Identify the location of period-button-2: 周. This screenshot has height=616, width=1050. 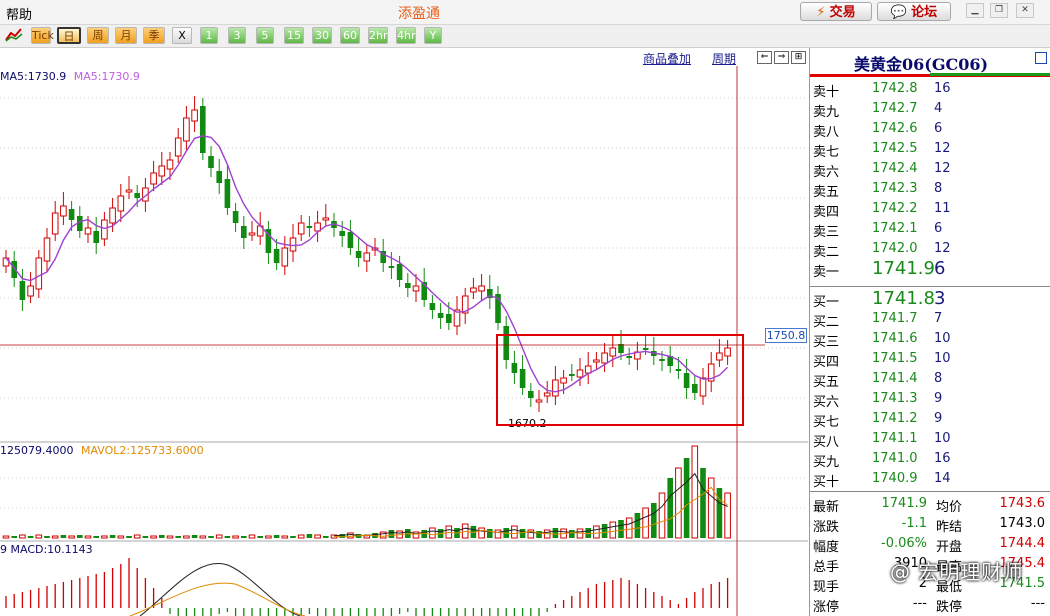
(98, 35).